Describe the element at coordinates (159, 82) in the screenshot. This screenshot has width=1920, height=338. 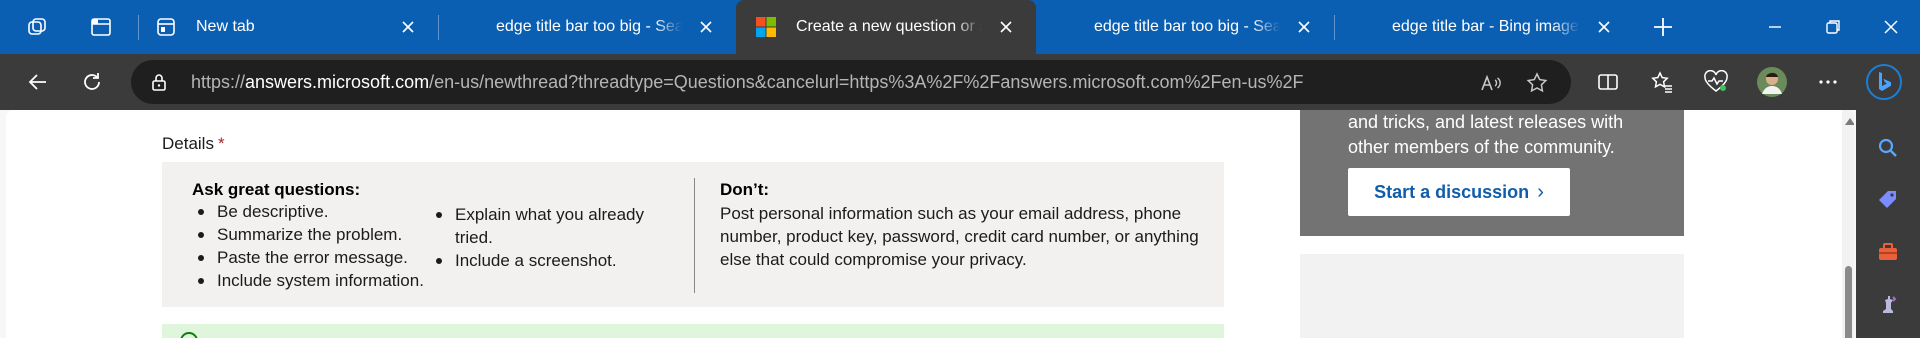
I see `lock-icon` at that location.